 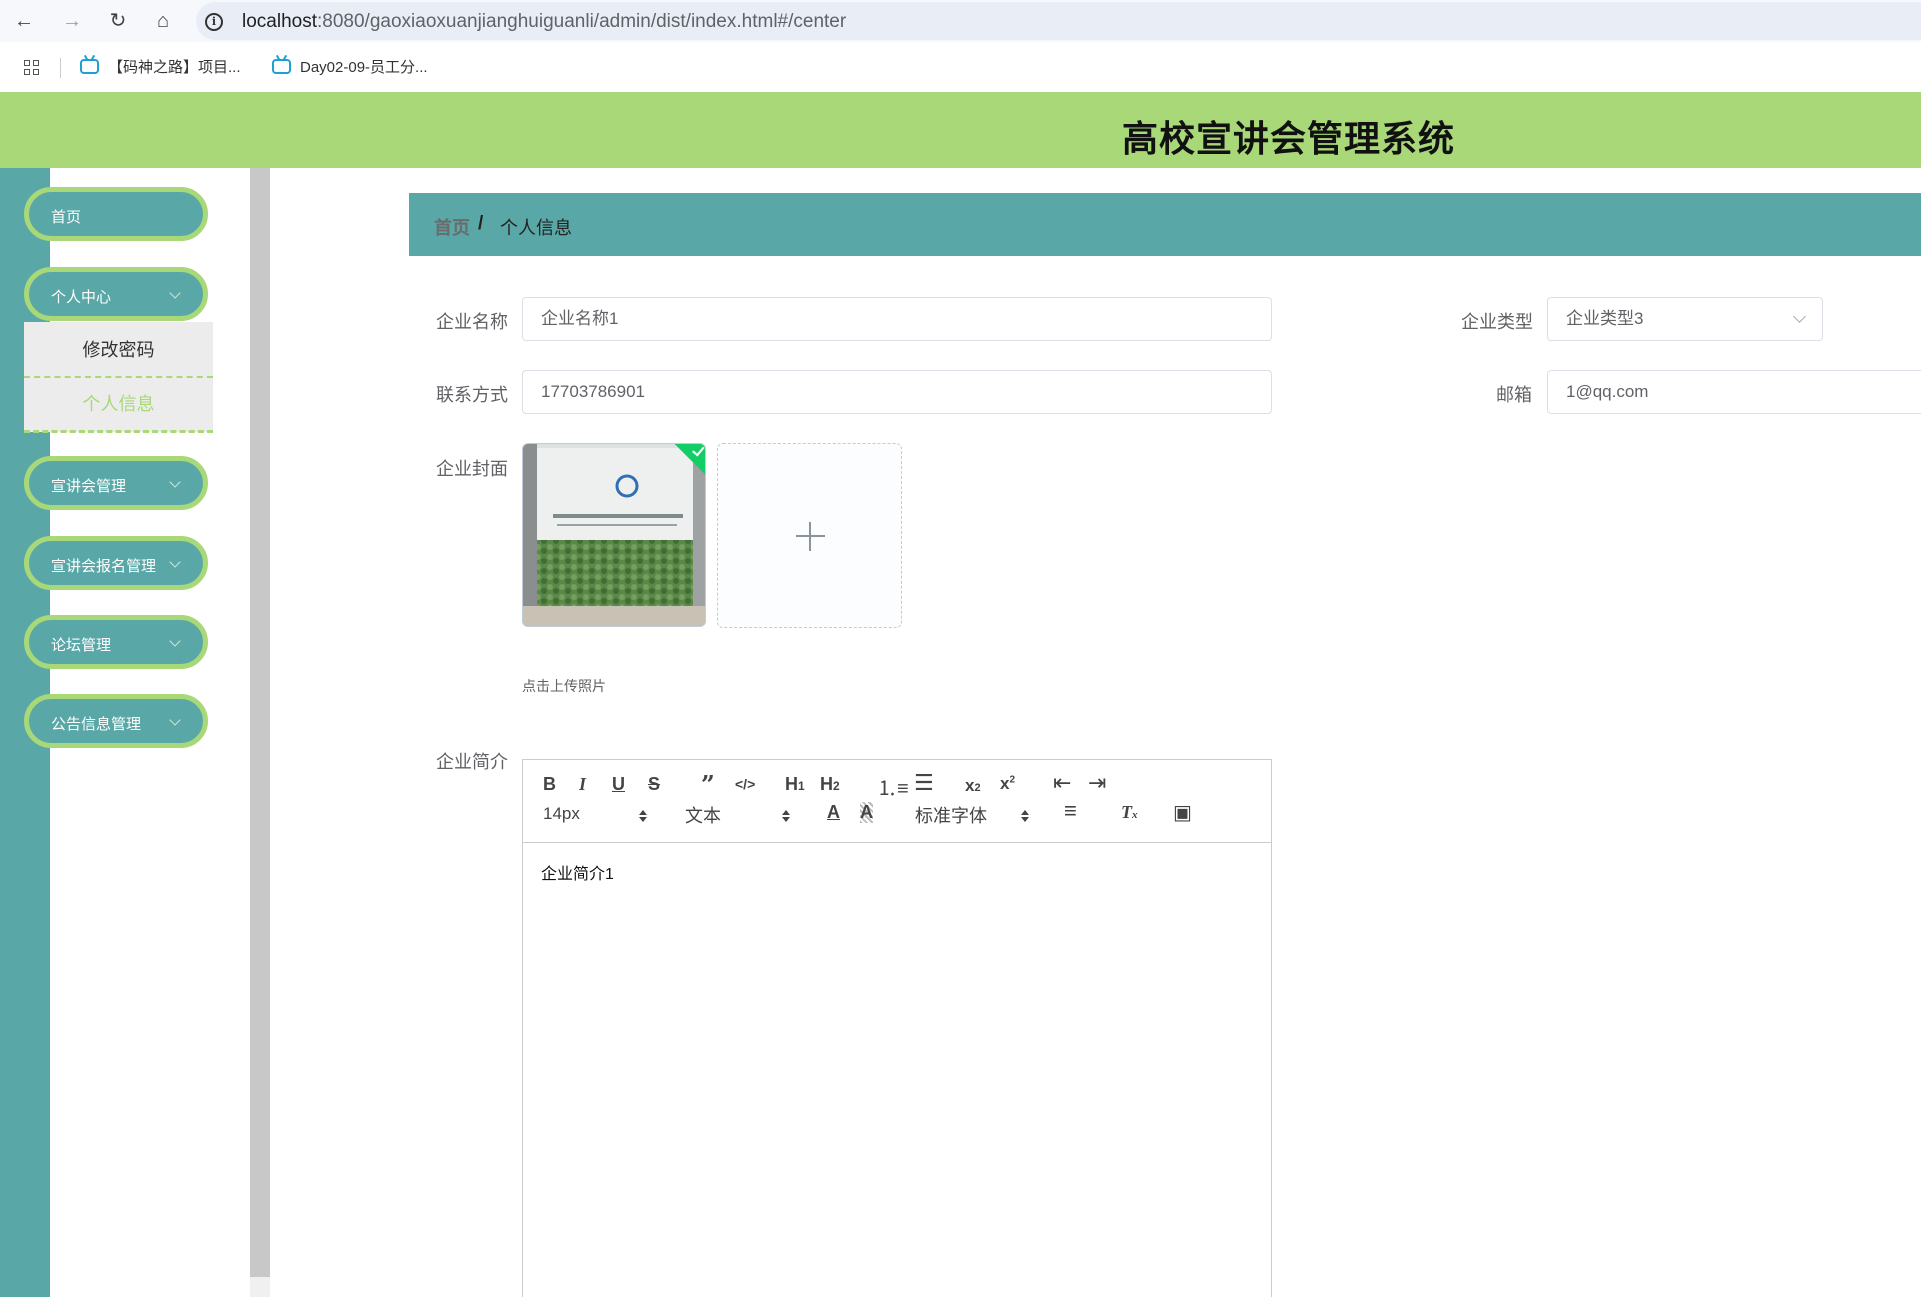 What do you see at coordinates (1605, 318) in the screenshot?
I see `company-type-value: 企业类型3` at bounding box center [1605, 318].